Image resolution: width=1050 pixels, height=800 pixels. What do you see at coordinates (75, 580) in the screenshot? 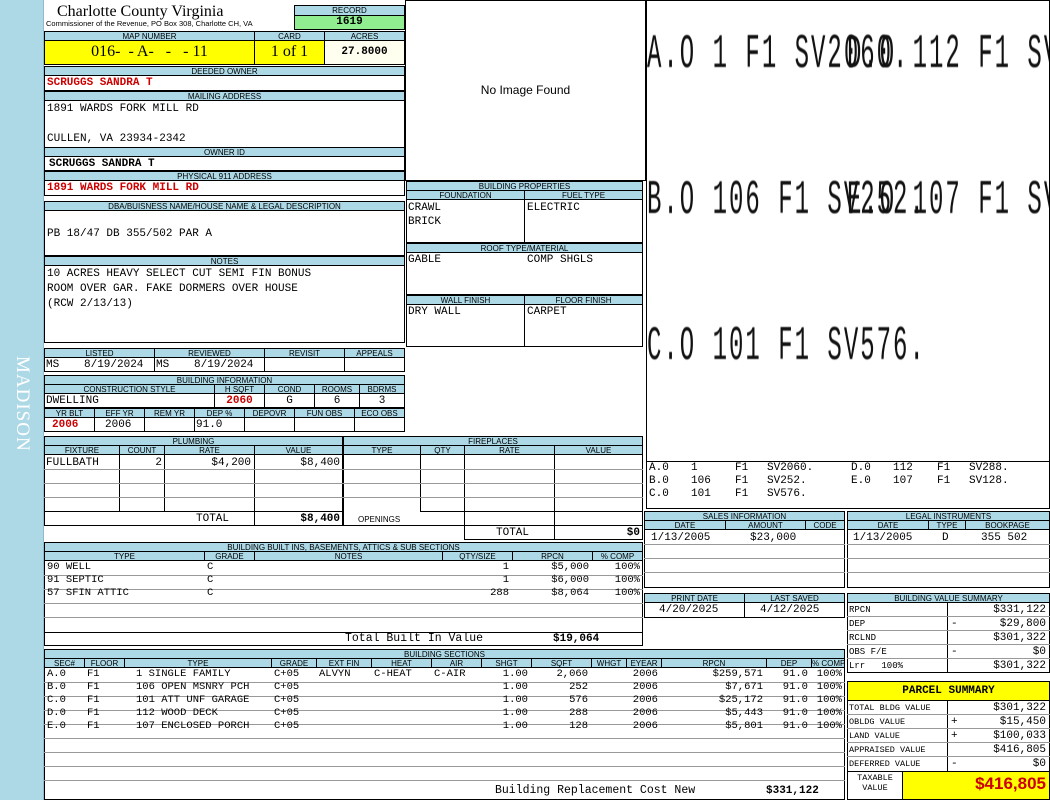
I see `builtin-type: 91 SEPTIC` at bounding box center [75, 580].